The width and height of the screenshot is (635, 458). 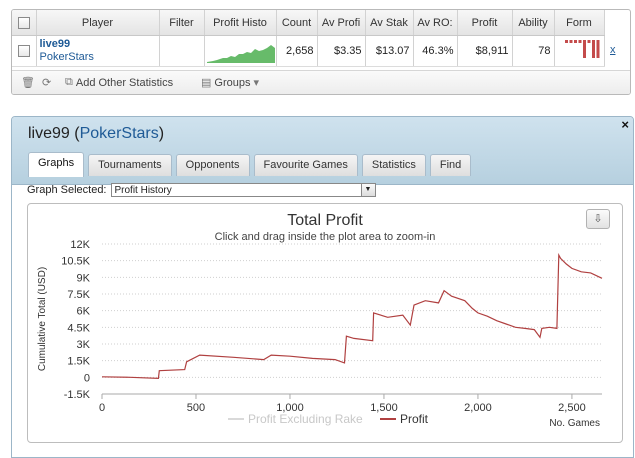 I want to click on y-axis-label: Cumulative Total (USD), so click(x=42, y=319).